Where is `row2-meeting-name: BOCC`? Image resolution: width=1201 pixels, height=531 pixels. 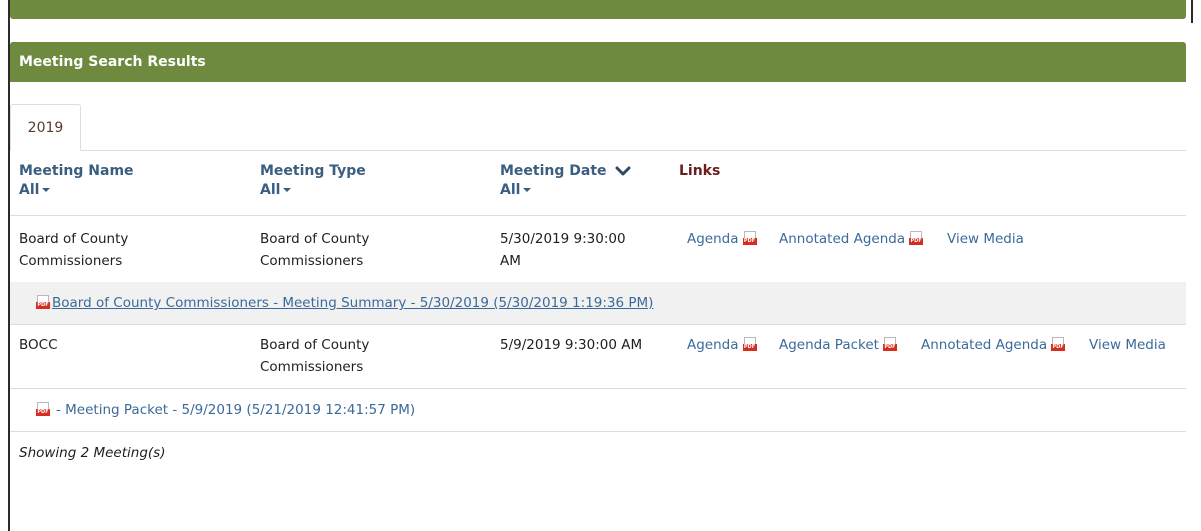
row2-meeting-name: BOCC is located at coordinates (38, 345).